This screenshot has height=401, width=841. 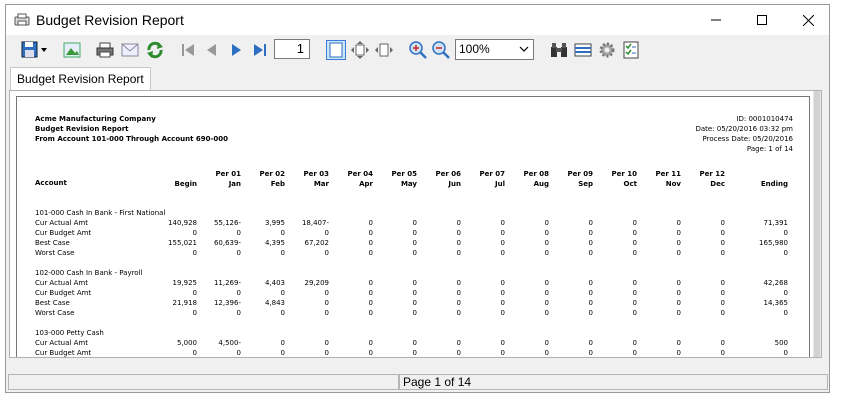 I want to click on first-page-button, so click(x=188, y=50).